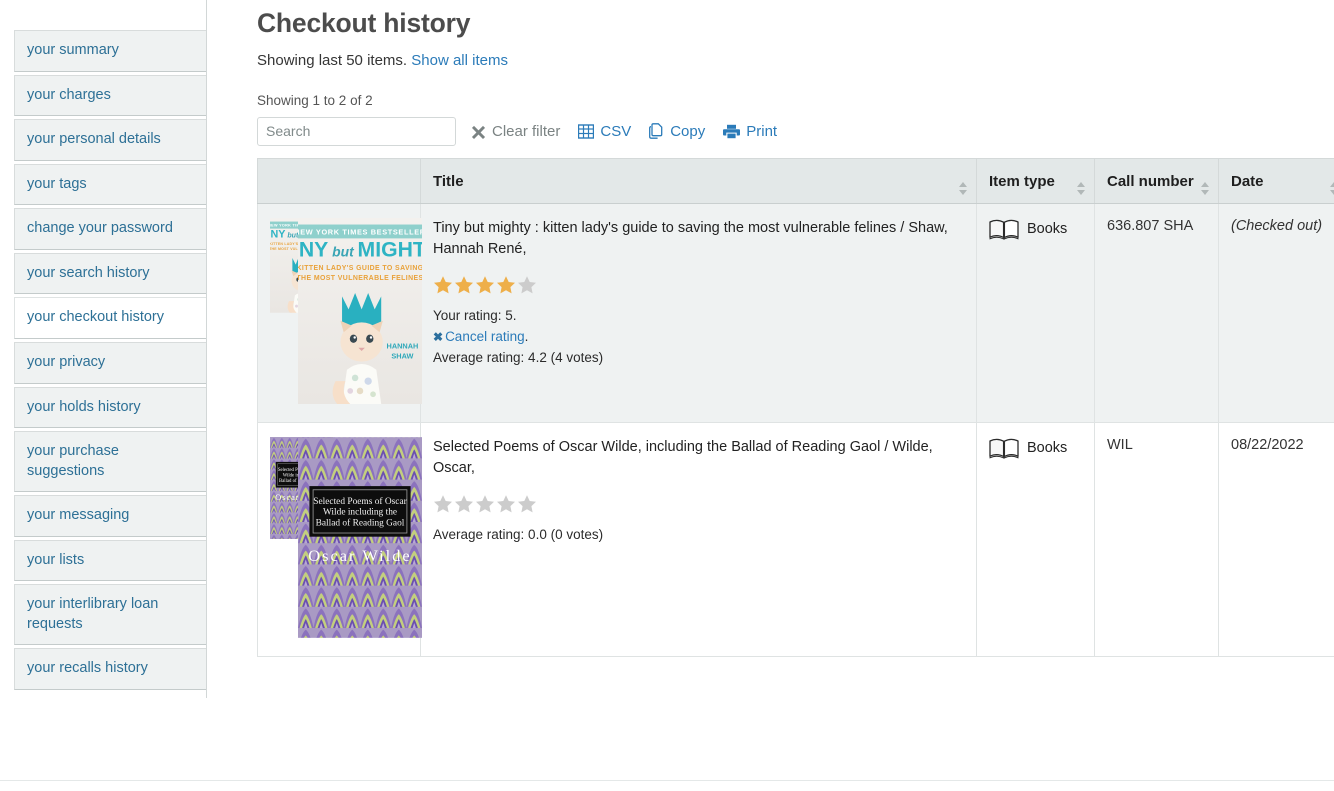 This screenshot has width=1334, height=791. What do you see at coordinates (360, 268) in the screenshot?
I see `svg-text: KITTEN LADY'S GUIDE TO SAVING` at bounding box center [360, 268].